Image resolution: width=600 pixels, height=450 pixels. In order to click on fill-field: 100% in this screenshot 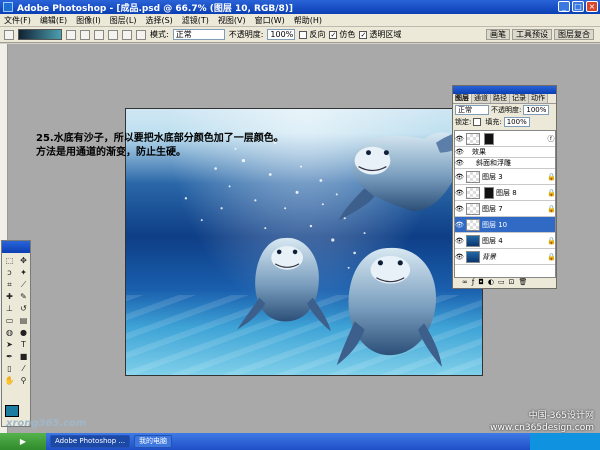, I will do `click(516, 122)`.